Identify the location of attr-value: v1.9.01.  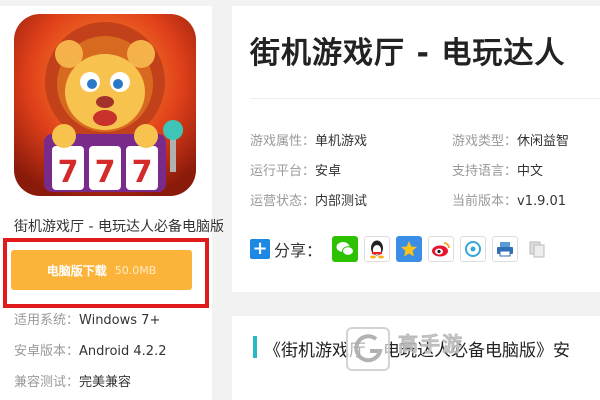
(542, 201).